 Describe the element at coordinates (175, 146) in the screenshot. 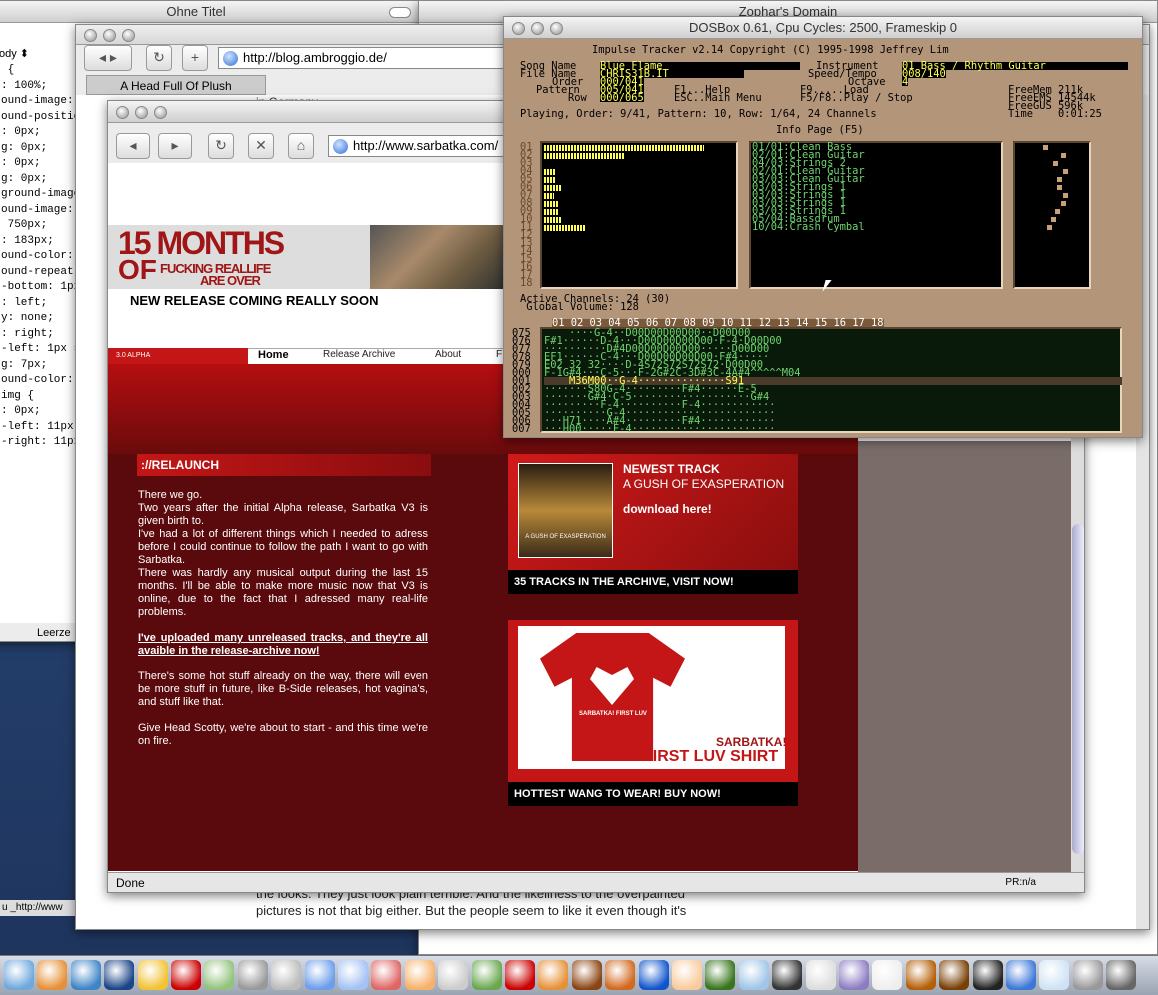

I see `forward-button: ▸` at that location.